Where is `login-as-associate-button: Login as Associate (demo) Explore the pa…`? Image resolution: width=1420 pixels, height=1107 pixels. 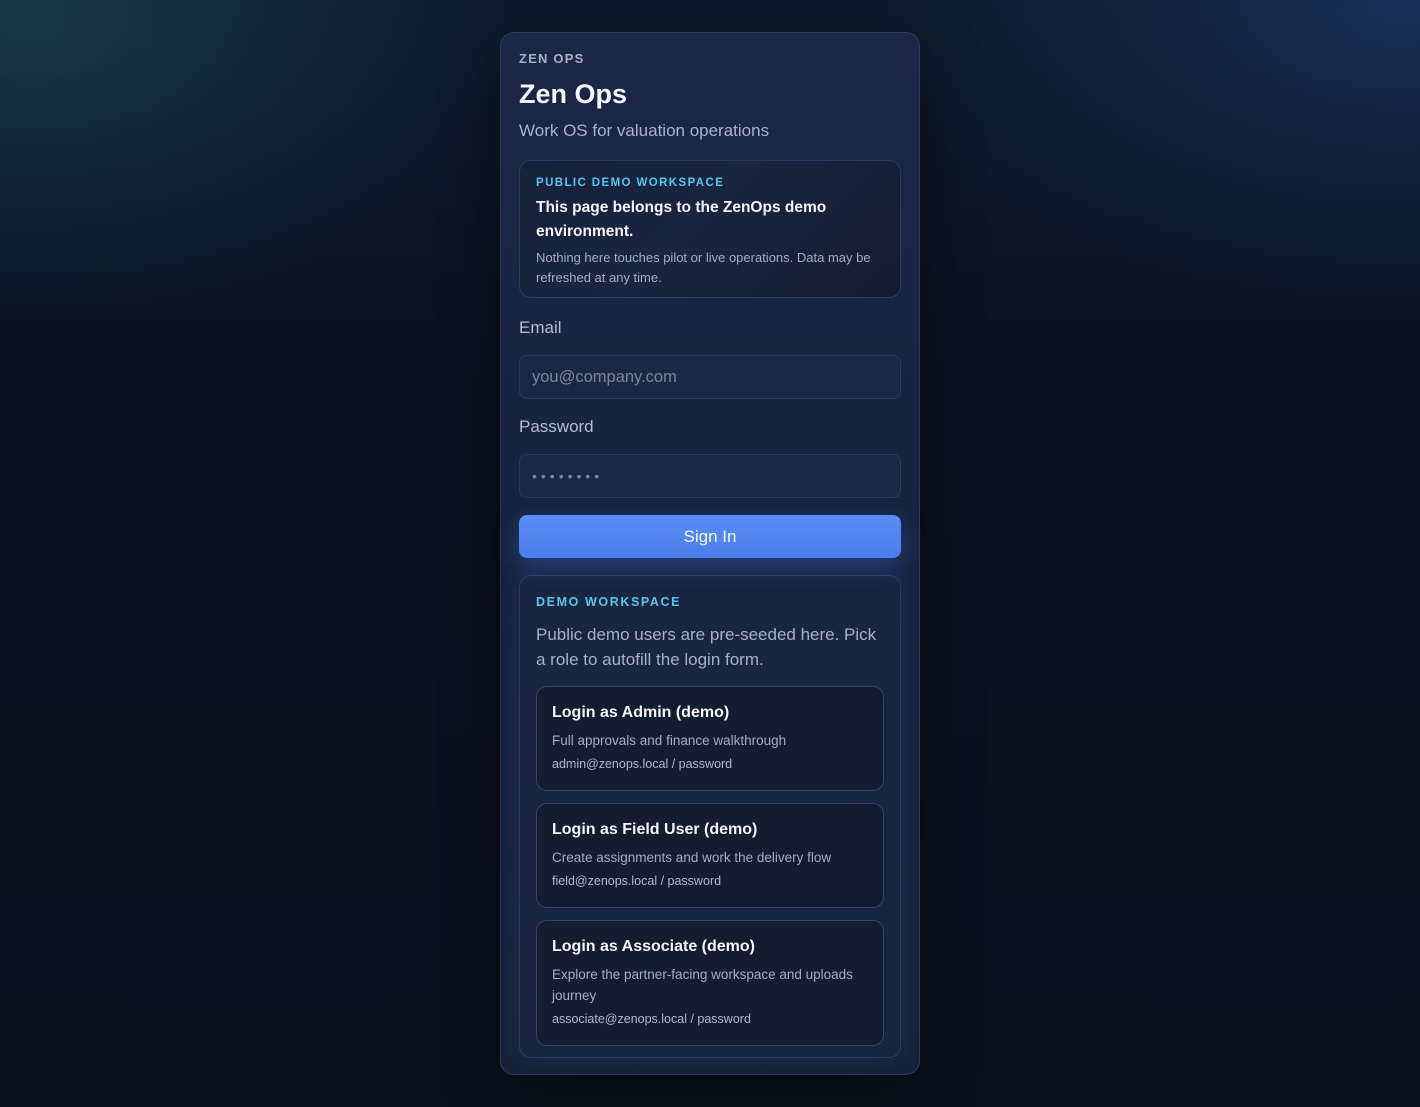
login-as-associate-button: Login as Associate (demo) Explore the pa… is located at coordinates (710, 983).